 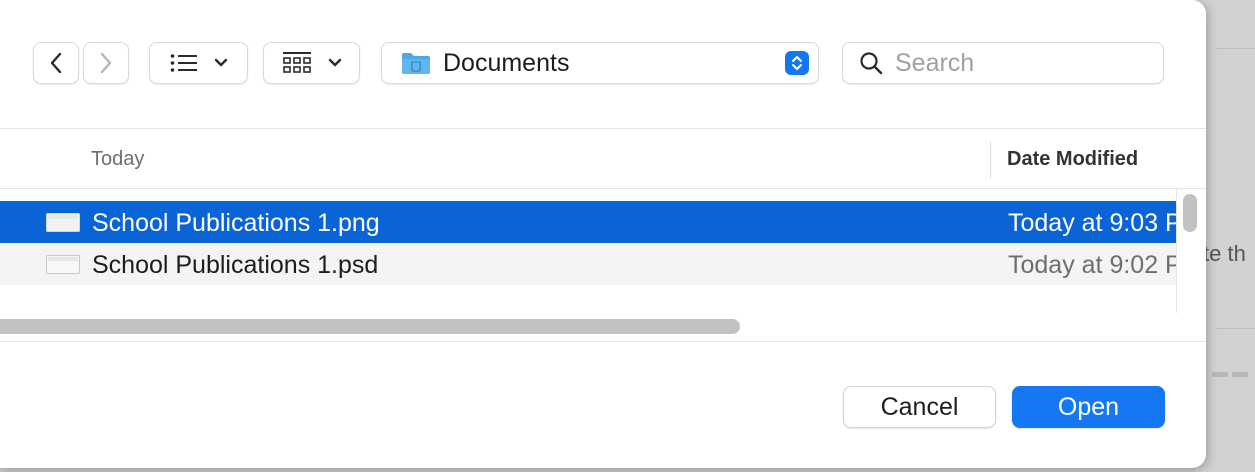 I want to click on group-view-button, so click(x=311, y=63).